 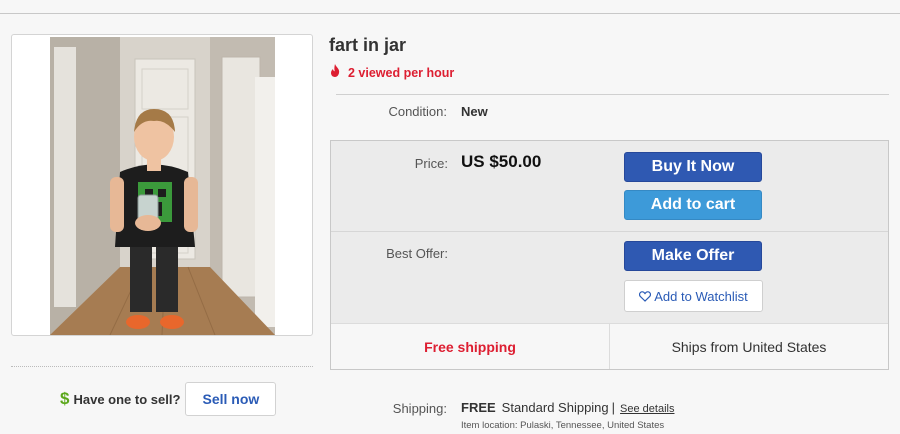 I want to click on sell-one-section: $ Have one to sell? Sell now, so click(x=168, y=399).